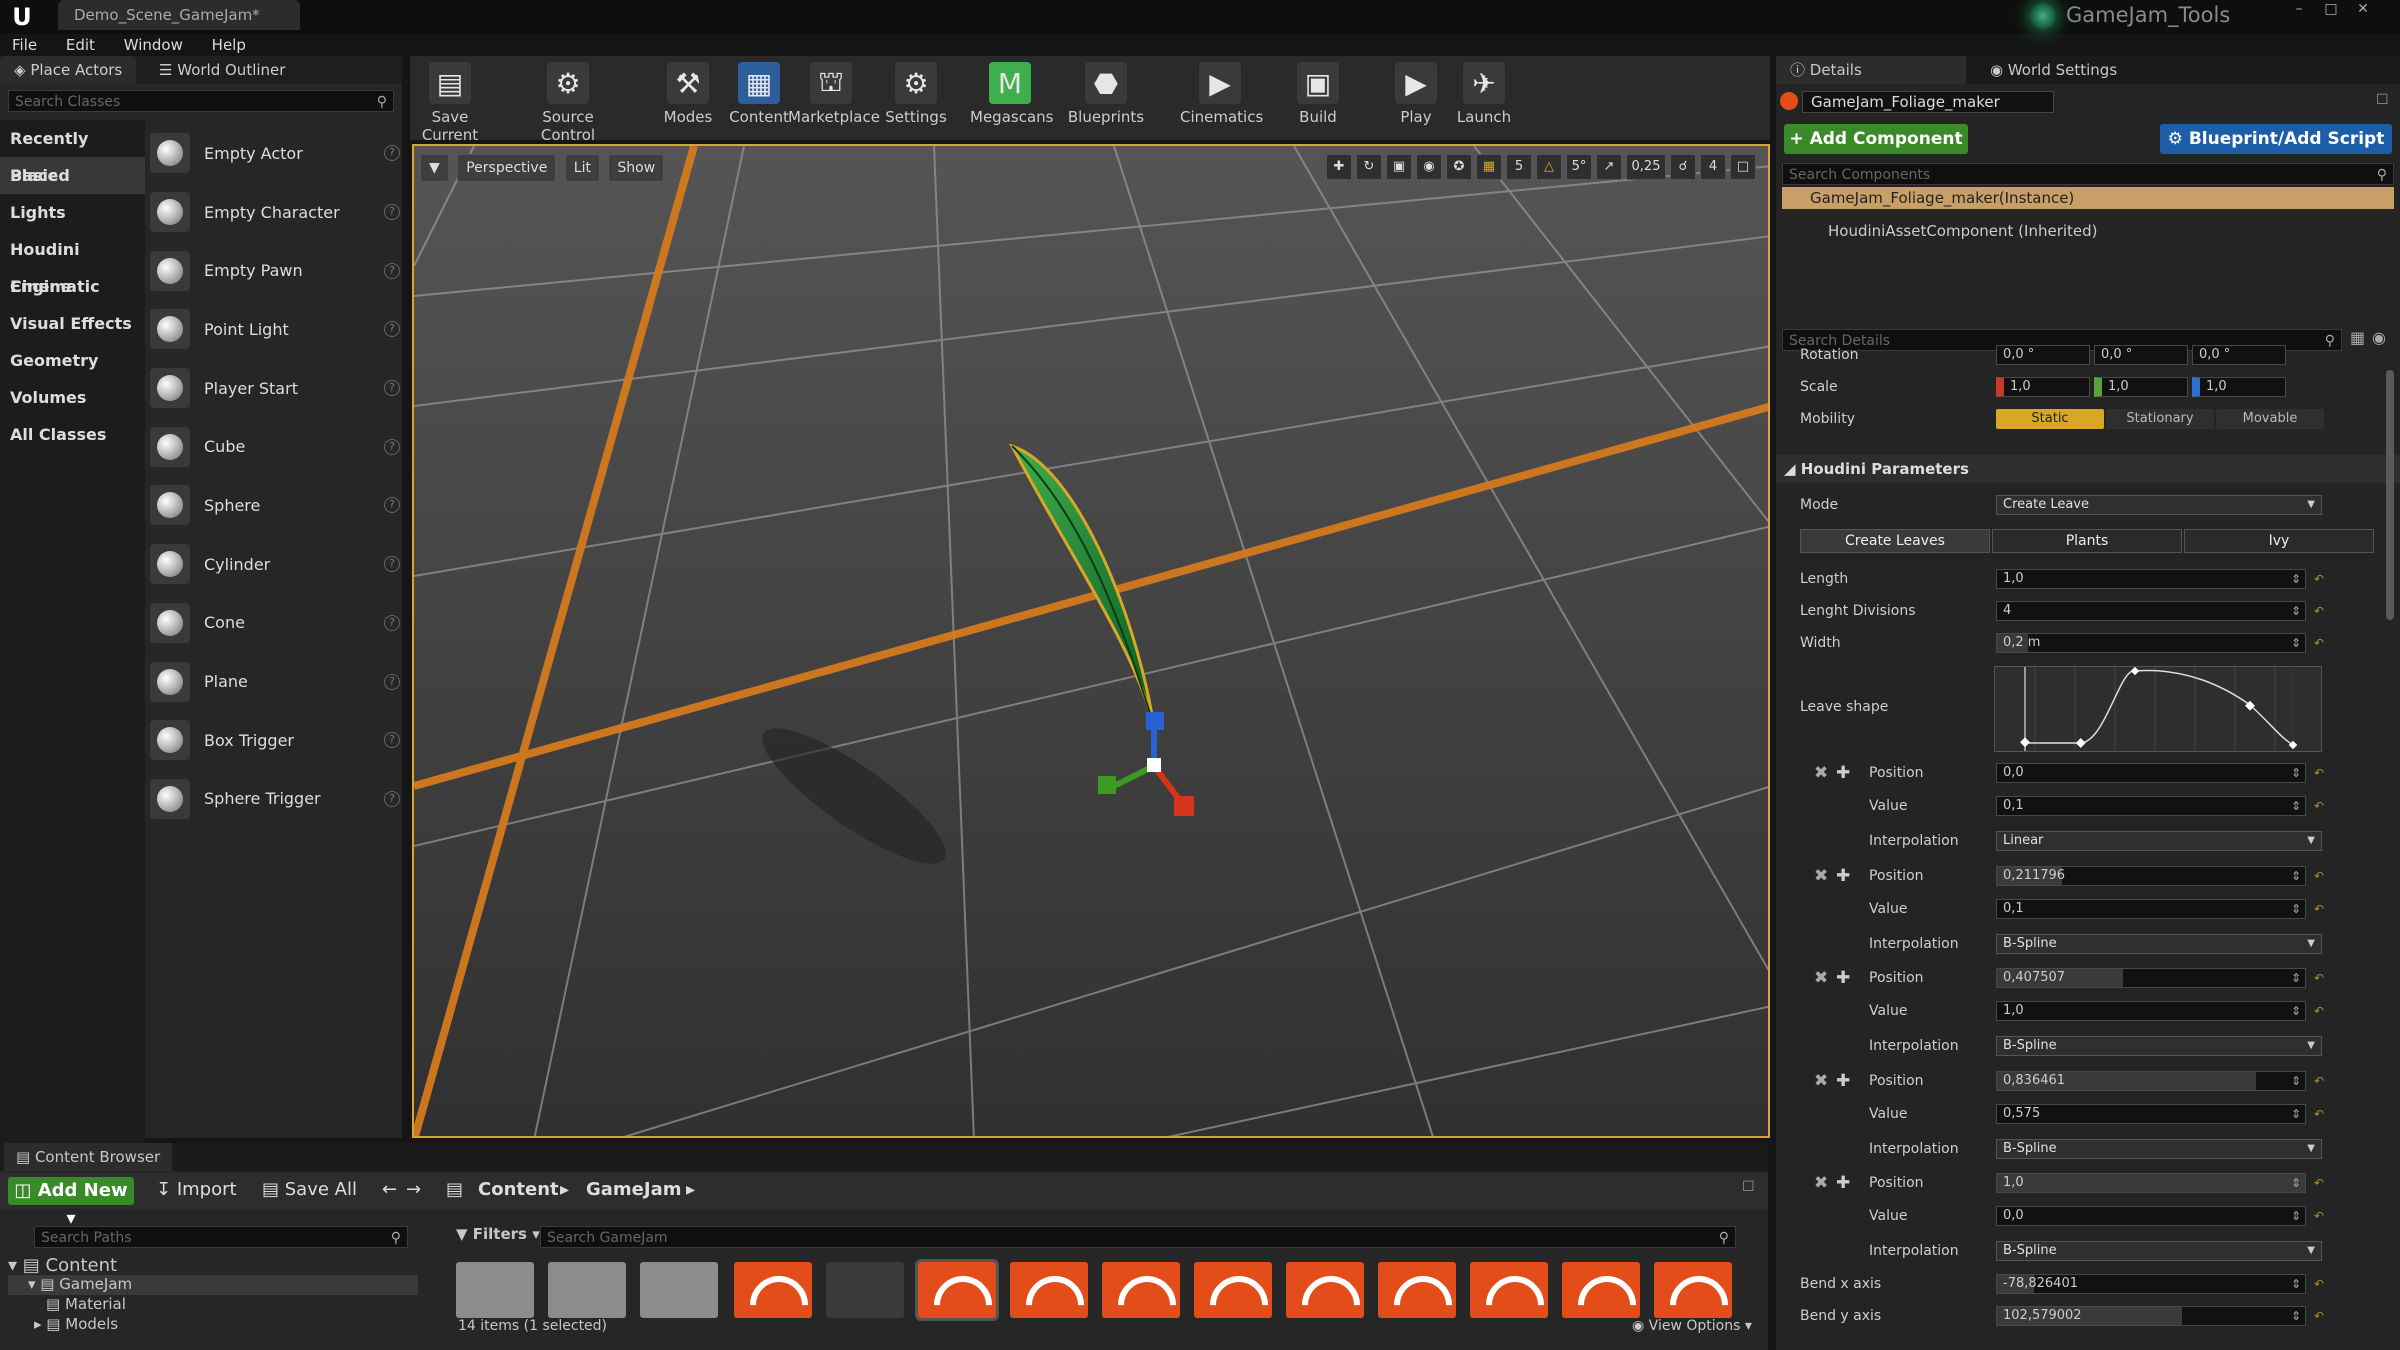 The height and width of the screenshot is (1350, 2400). Describe the element at coordinates (275, 799) in the screenshot. I see `actor-item: Sphere Trigger?` at that location.